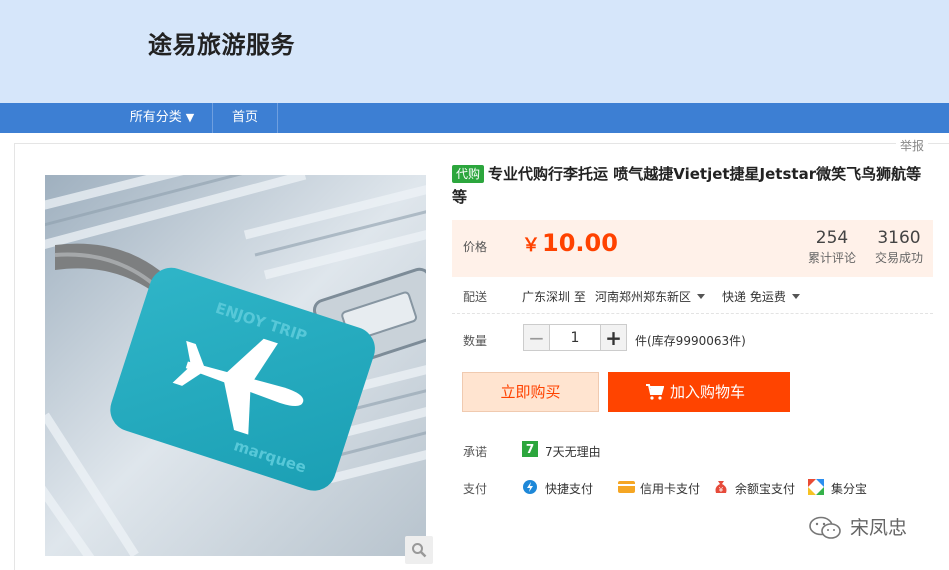 The height and width of the screenshot is (570, 949). What do you see at coordinates (475, 489) in the screenshot?
I see `payment-label: 支付` at bounding box center [475, 489].